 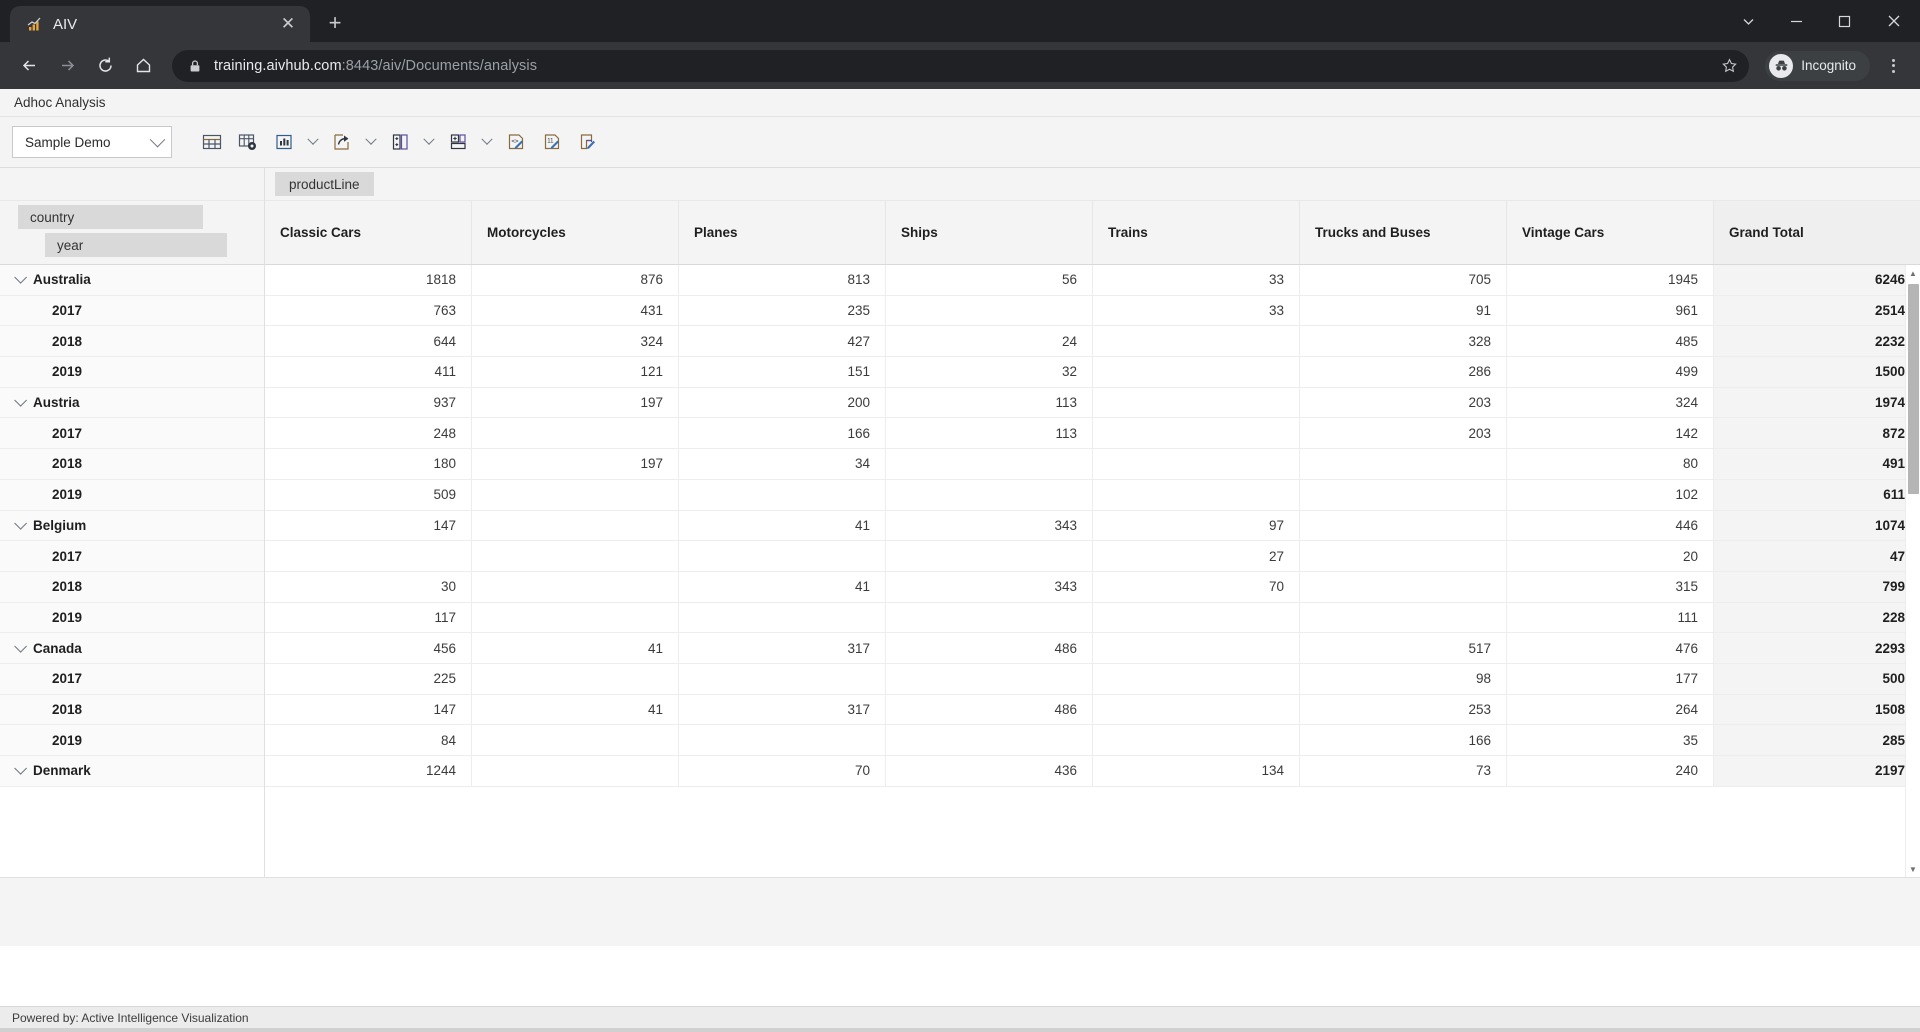 I want to click on data-cell: 33, so click(x=1195, y=310).